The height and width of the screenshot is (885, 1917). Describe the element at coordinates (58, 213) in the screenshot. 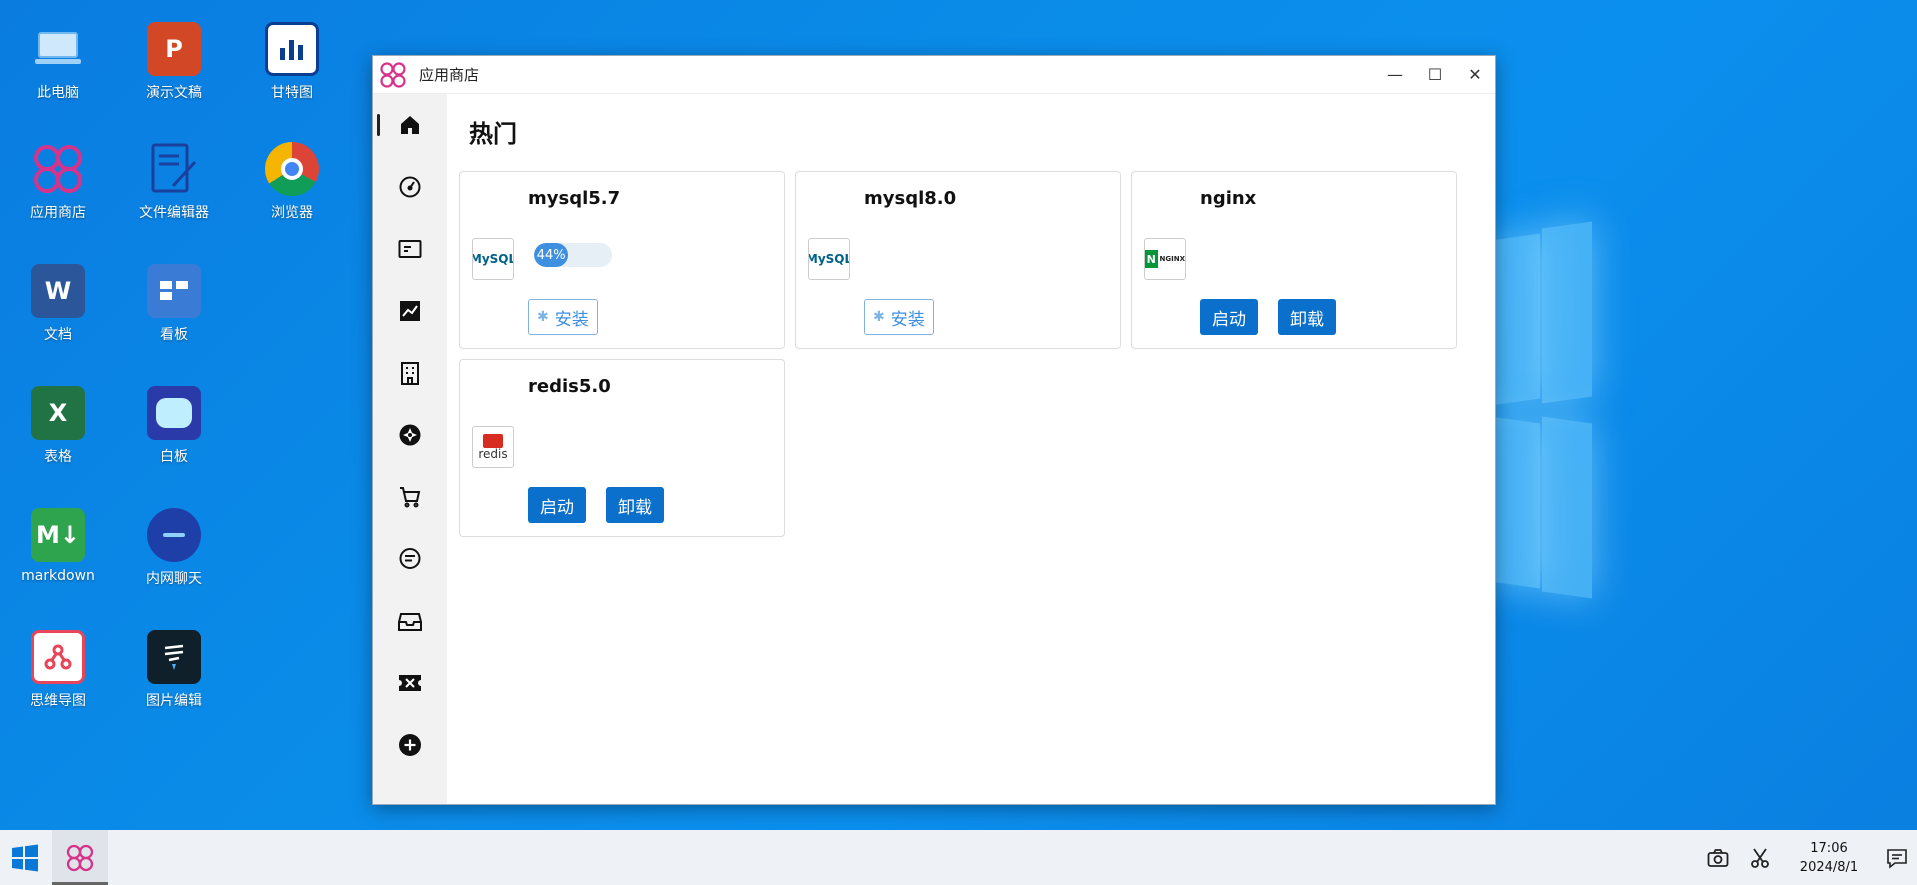

I see `desktop-icon-label: 应用商店` at that location.